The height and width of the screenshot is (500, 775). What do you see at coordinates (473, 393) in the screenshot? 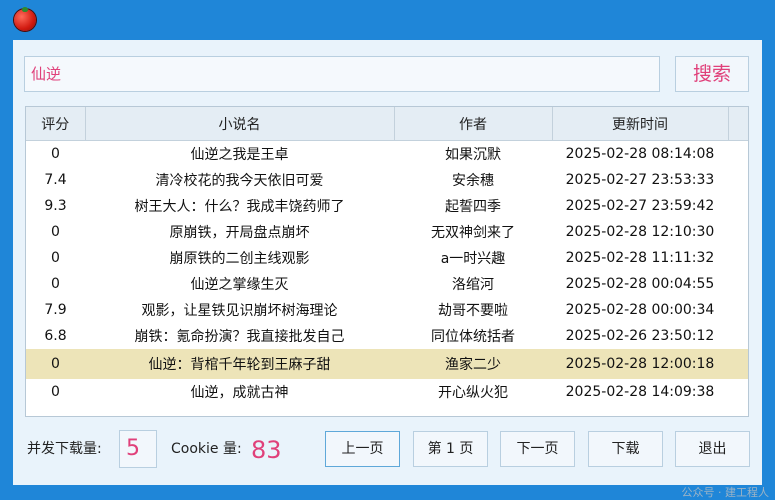
I see `cell-author: 开心纵火犯` at bounding box center [473, 393].